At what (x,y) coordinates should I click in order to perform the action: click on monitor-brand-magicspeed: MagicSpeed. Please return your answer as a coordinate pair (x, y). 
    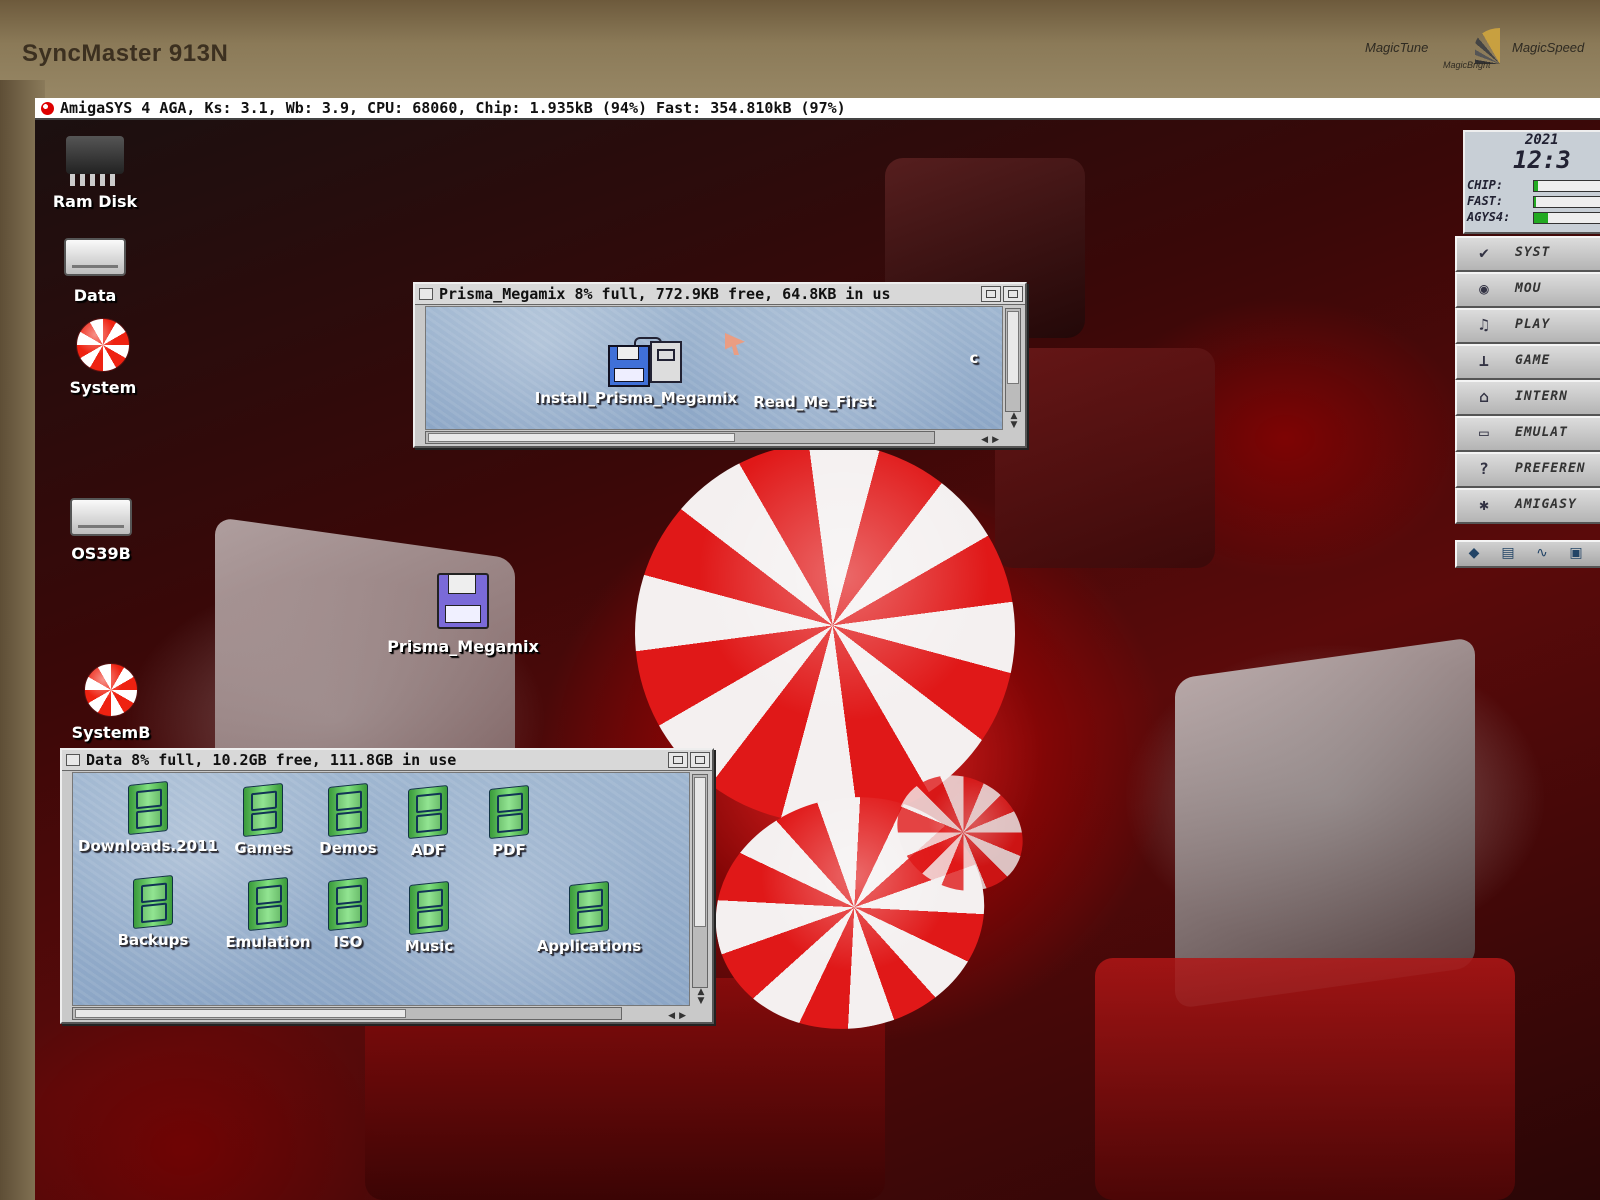
    Looking at the image, I should click on (1548, 47).